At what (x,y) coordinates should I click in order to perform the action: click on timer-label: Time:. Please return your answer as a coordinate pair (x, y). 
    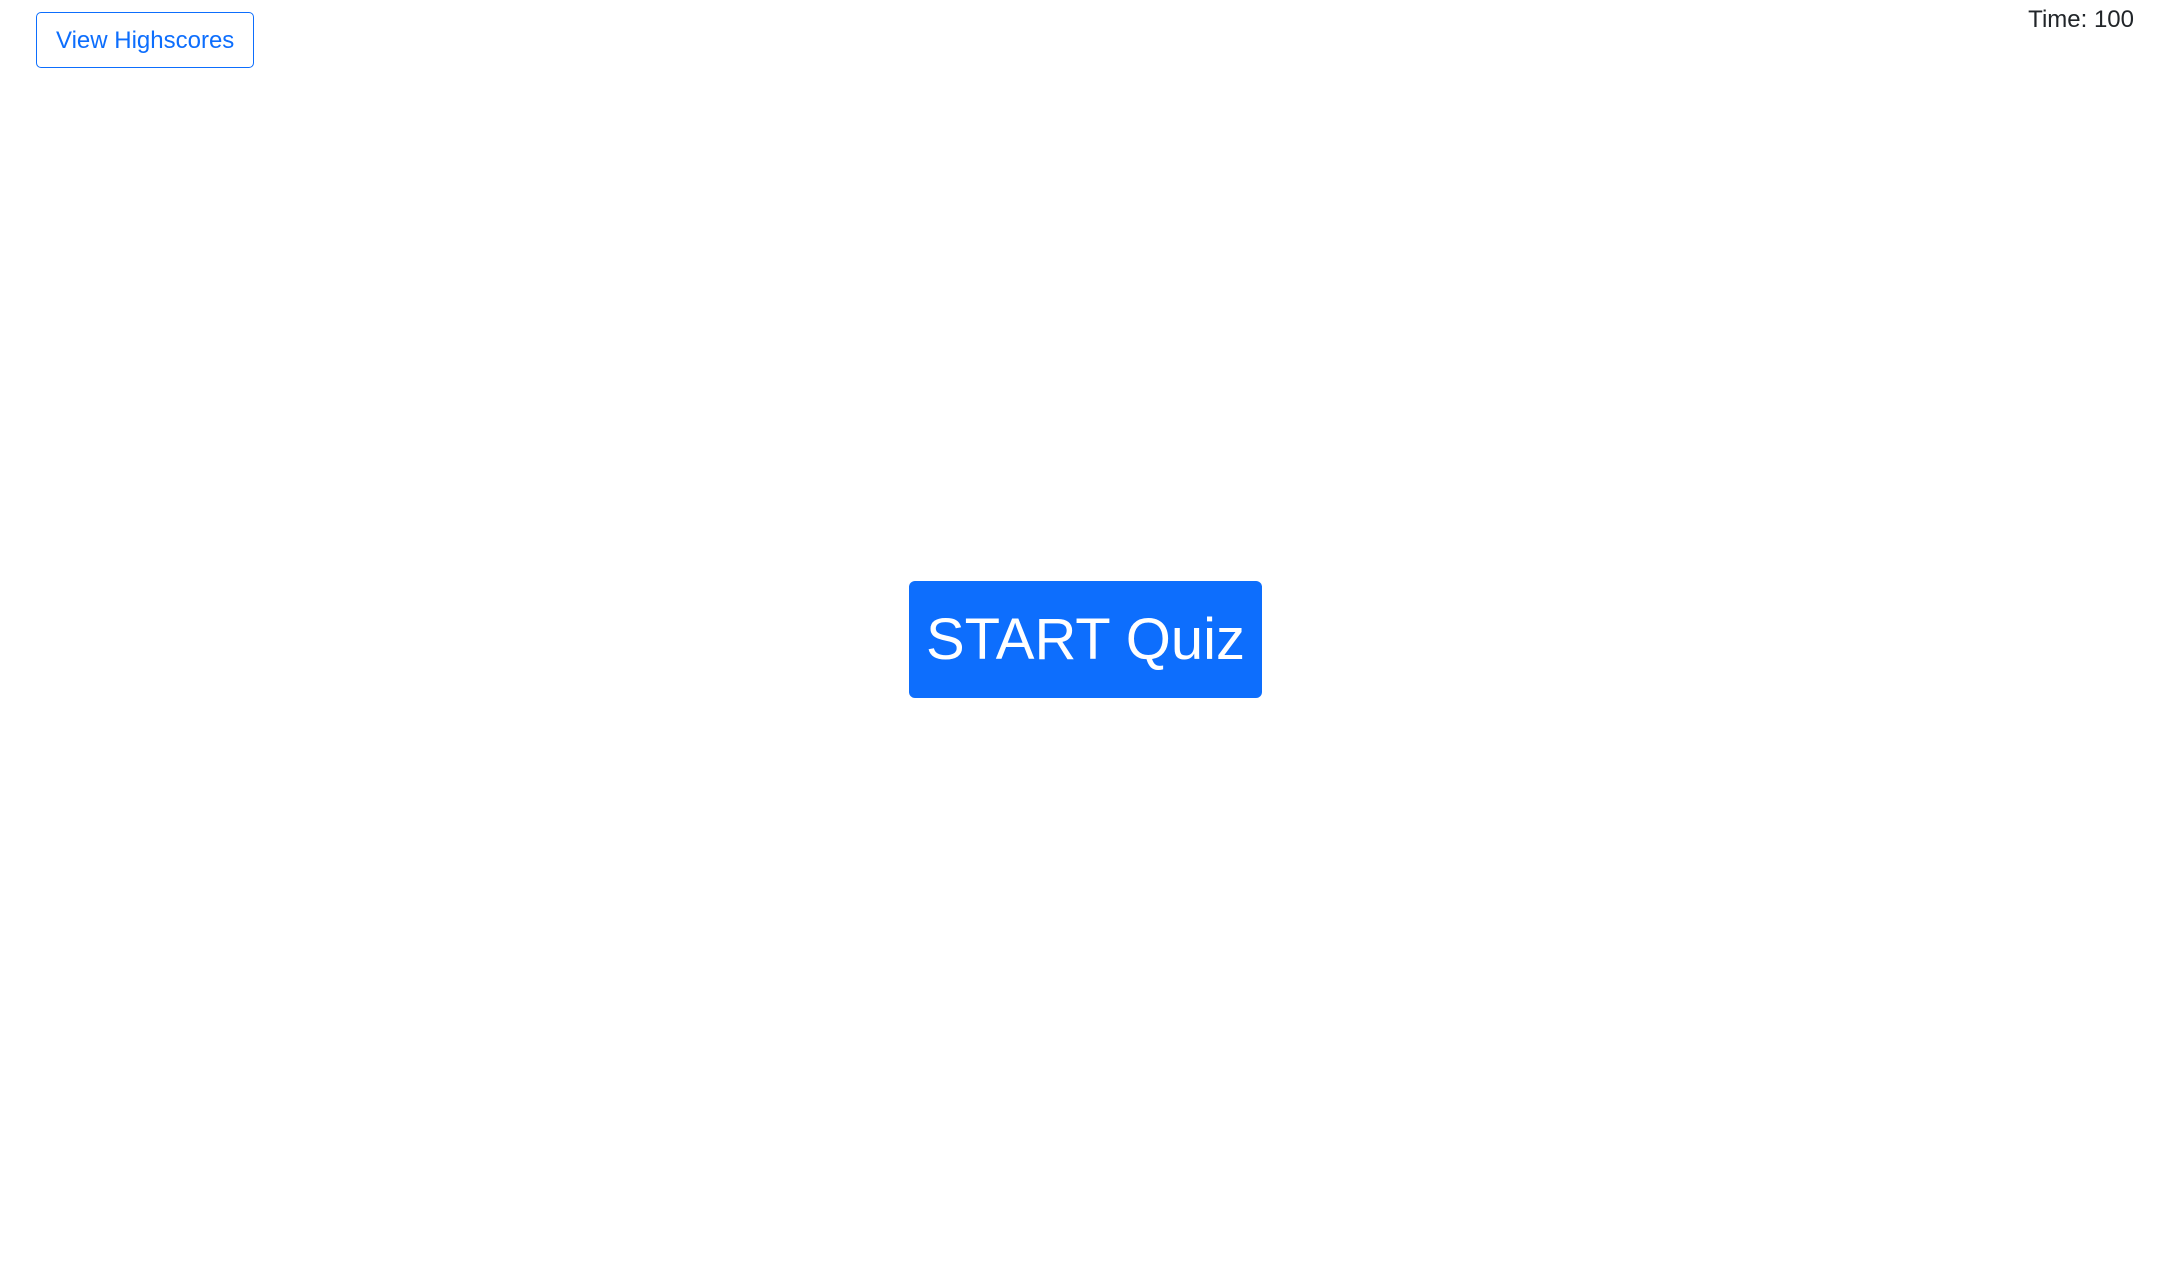
    Looking at the image, I should click on (2058, 19).